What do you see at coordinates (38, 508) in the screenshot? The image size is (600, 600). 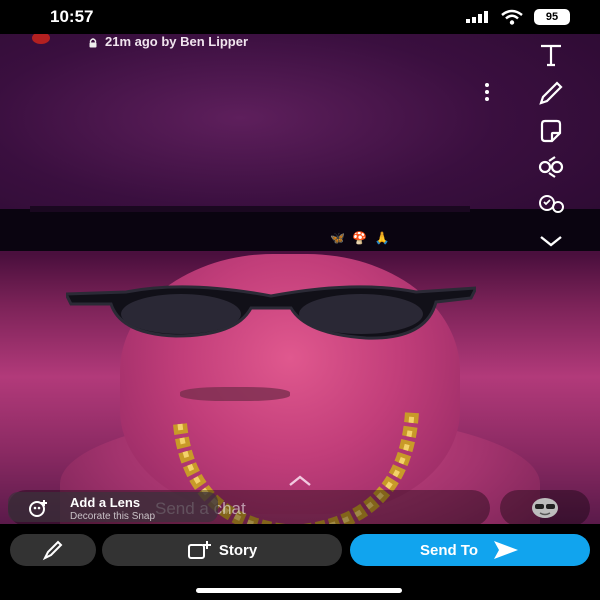 I see `lens-icon` at bounding box center [38, 508].